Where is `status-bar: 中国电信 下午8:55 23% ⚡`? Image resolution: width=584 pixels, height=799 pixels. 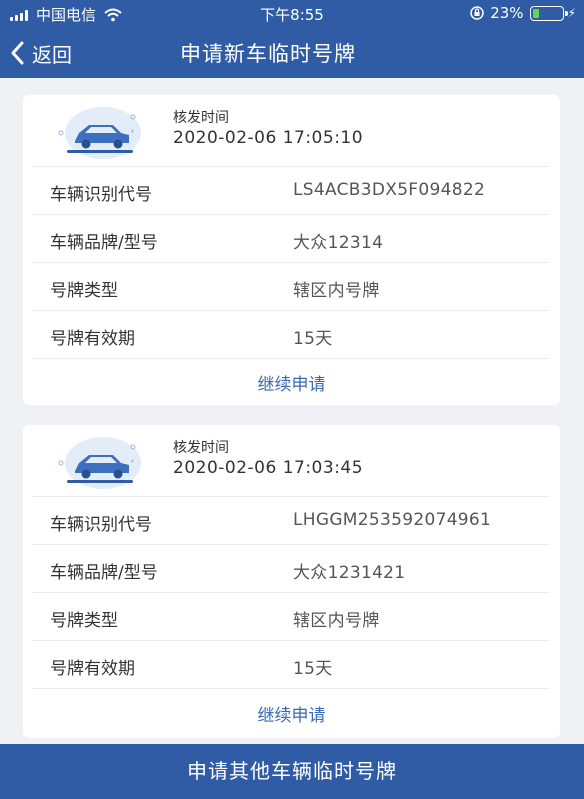 status-bar: 中国电信 下午8:55 23% ⚡ is located at coordinates (292, 14).